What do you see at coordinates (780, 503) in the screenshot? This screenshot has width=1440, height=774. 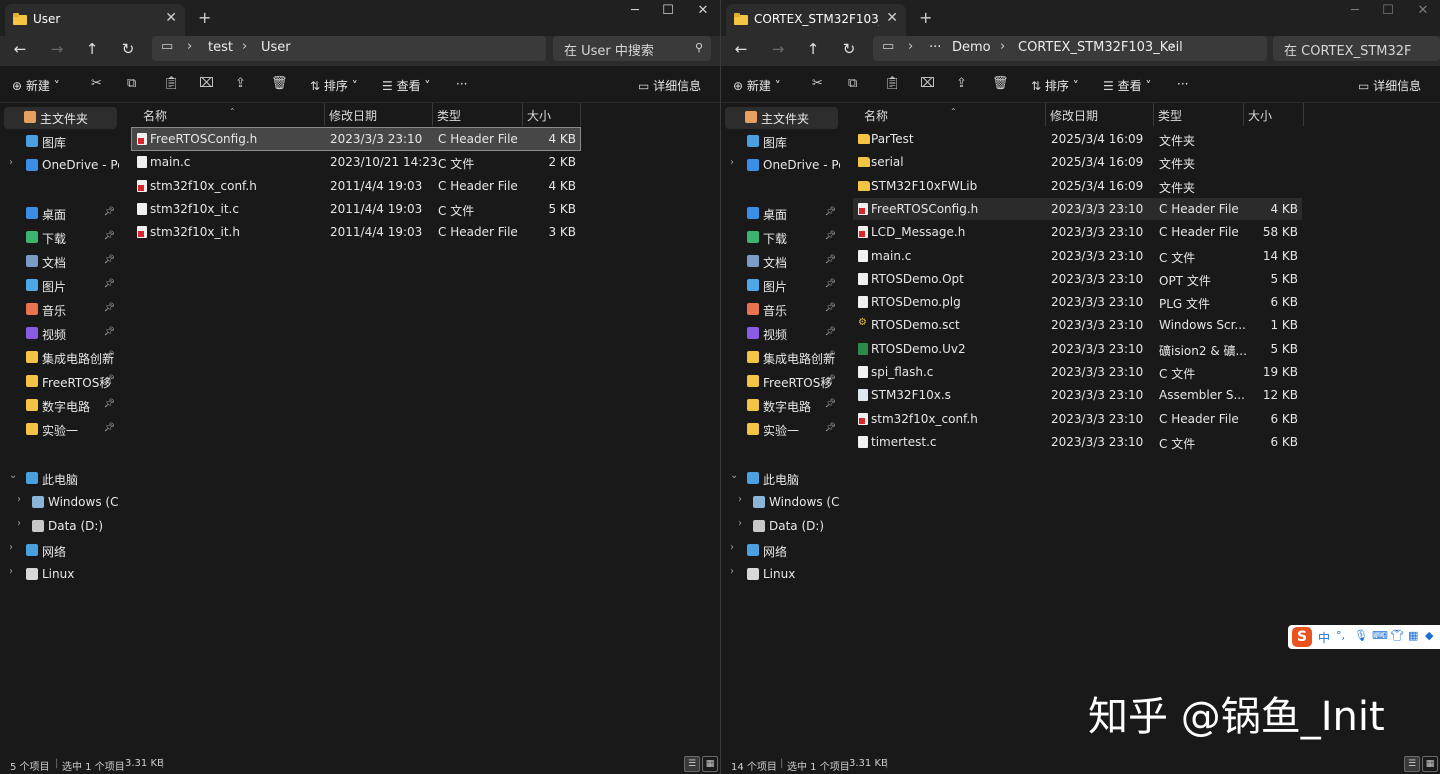 I see `sidebar-item-drive: › Windows (C:)` at bounding box center [780, 503].